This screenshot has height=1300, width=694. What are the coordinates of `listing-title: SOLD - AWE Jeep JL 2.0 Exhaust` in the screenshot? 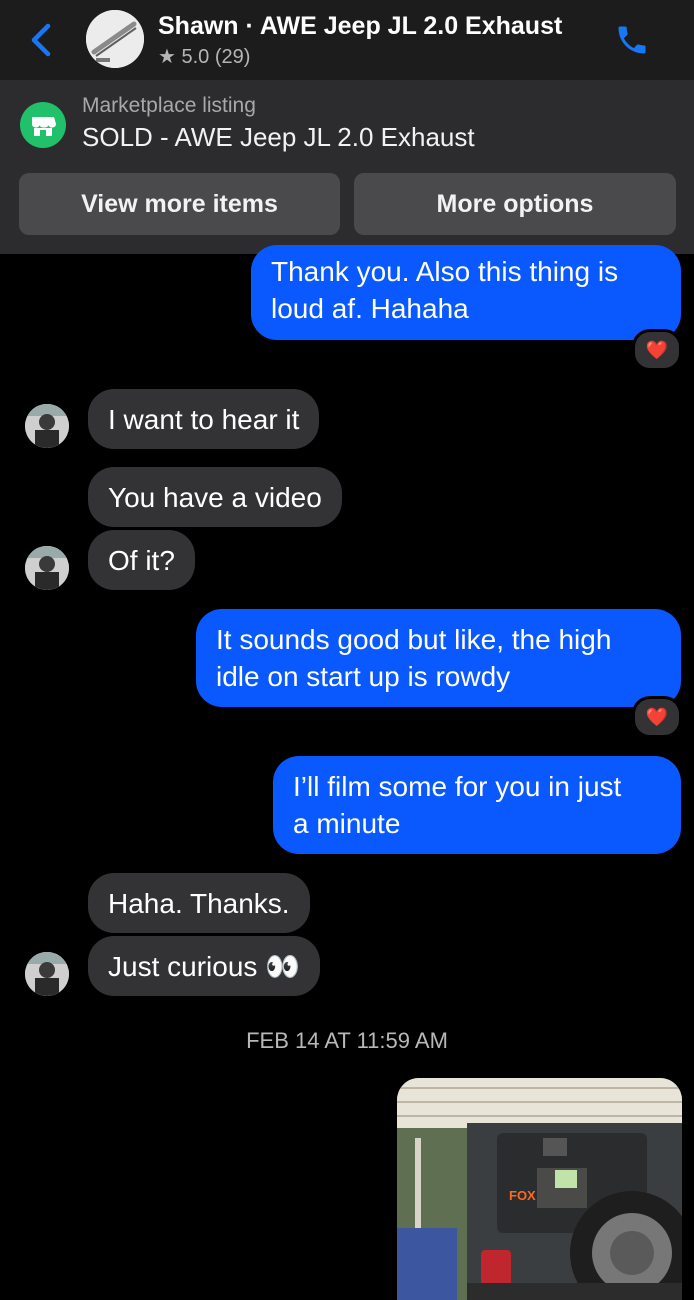 It's located at (278, 137).